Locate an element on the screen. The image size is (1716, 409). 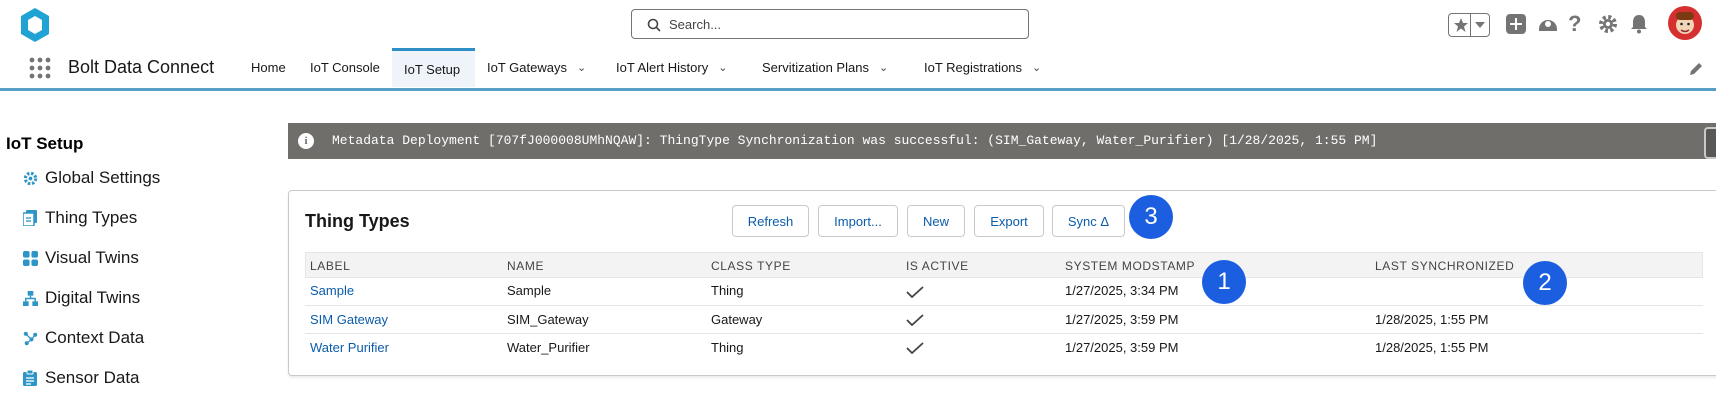
sidebar-item-visual-twins: Visual Twins is located at coordinates (80, 258).